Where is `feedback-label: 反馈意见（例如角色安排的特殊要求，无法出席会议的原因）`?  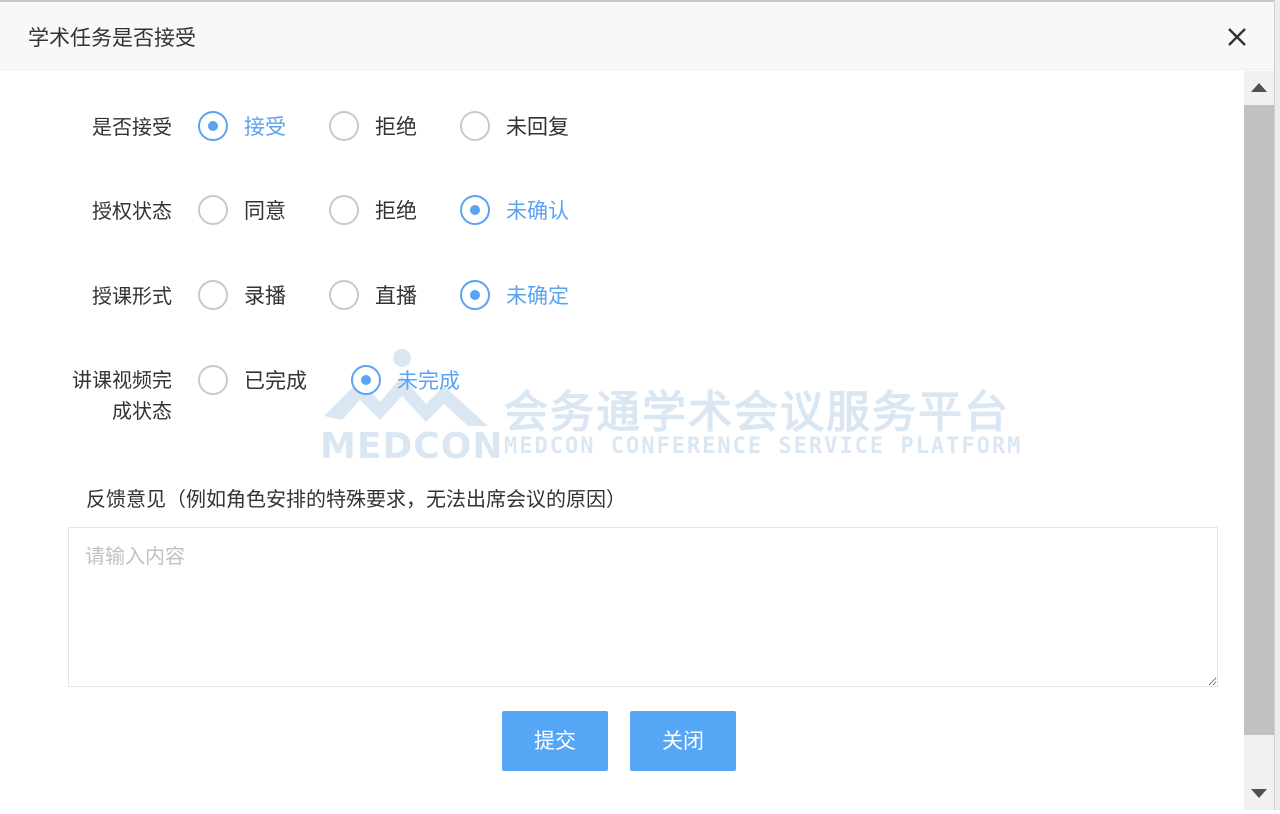 feedback-label: 反馈意见（例如角色安排的特殊要求，无法出席会议的原因） is located at coordinates (356, 499).